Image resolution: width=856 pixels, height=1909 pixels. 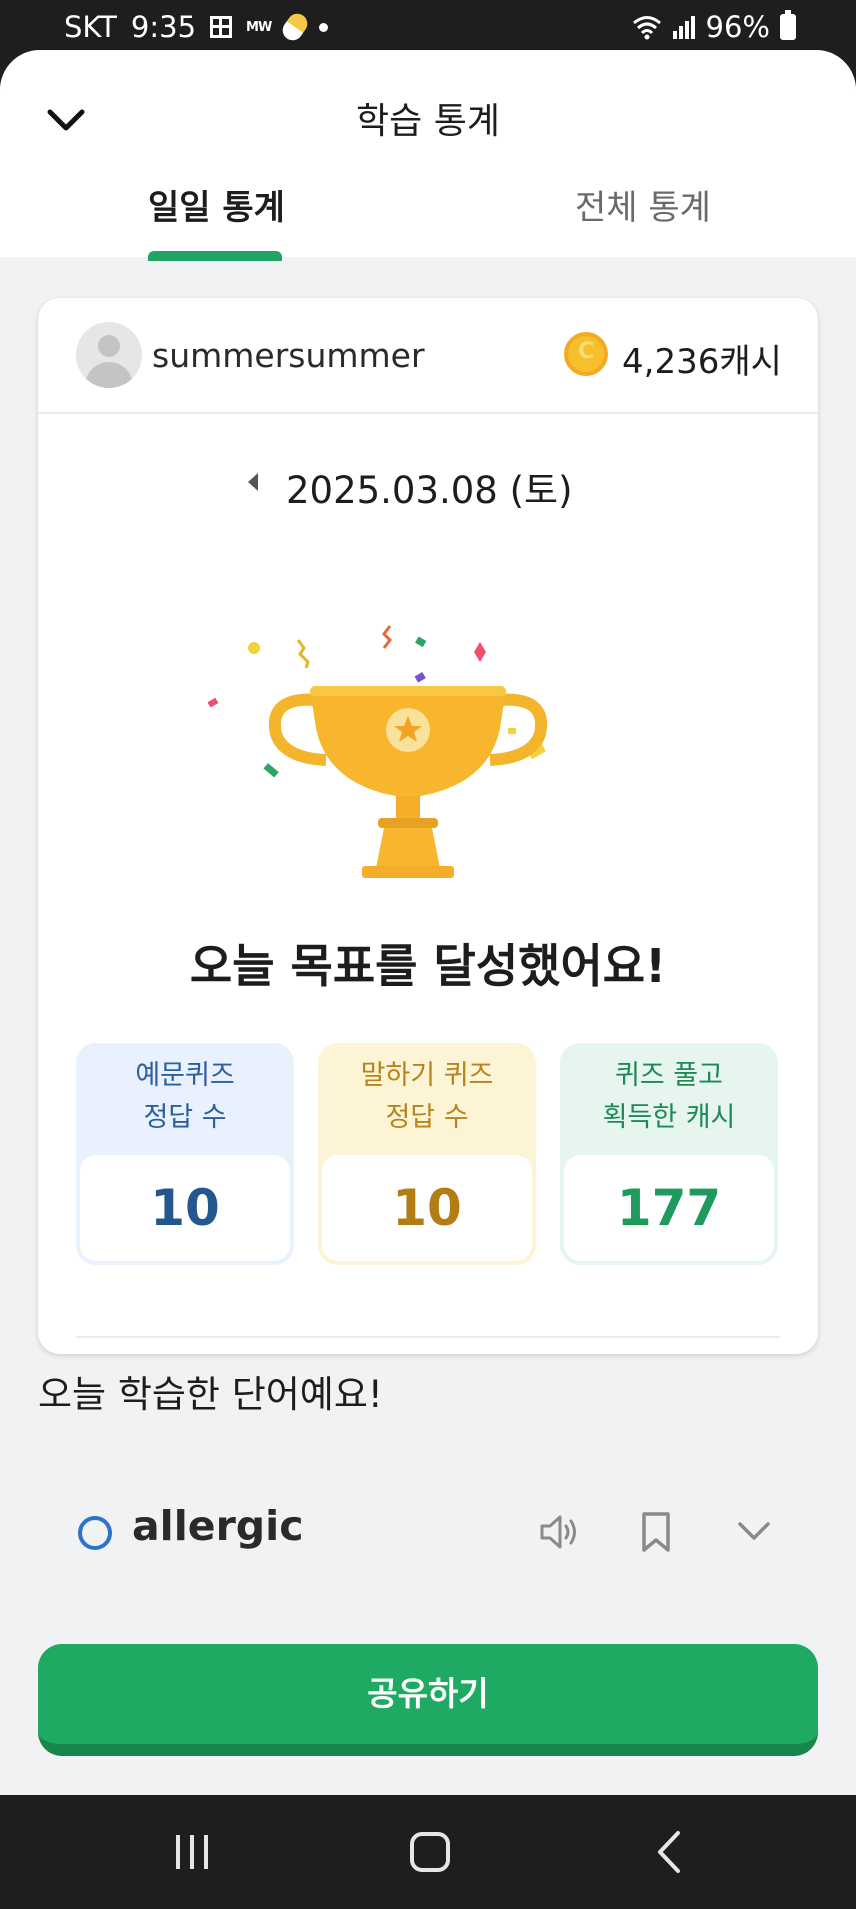 What do you see at coordinates (669, 1208) in the screenshot?
I see `stat-value: 177` at bounding box center [669, 1208].